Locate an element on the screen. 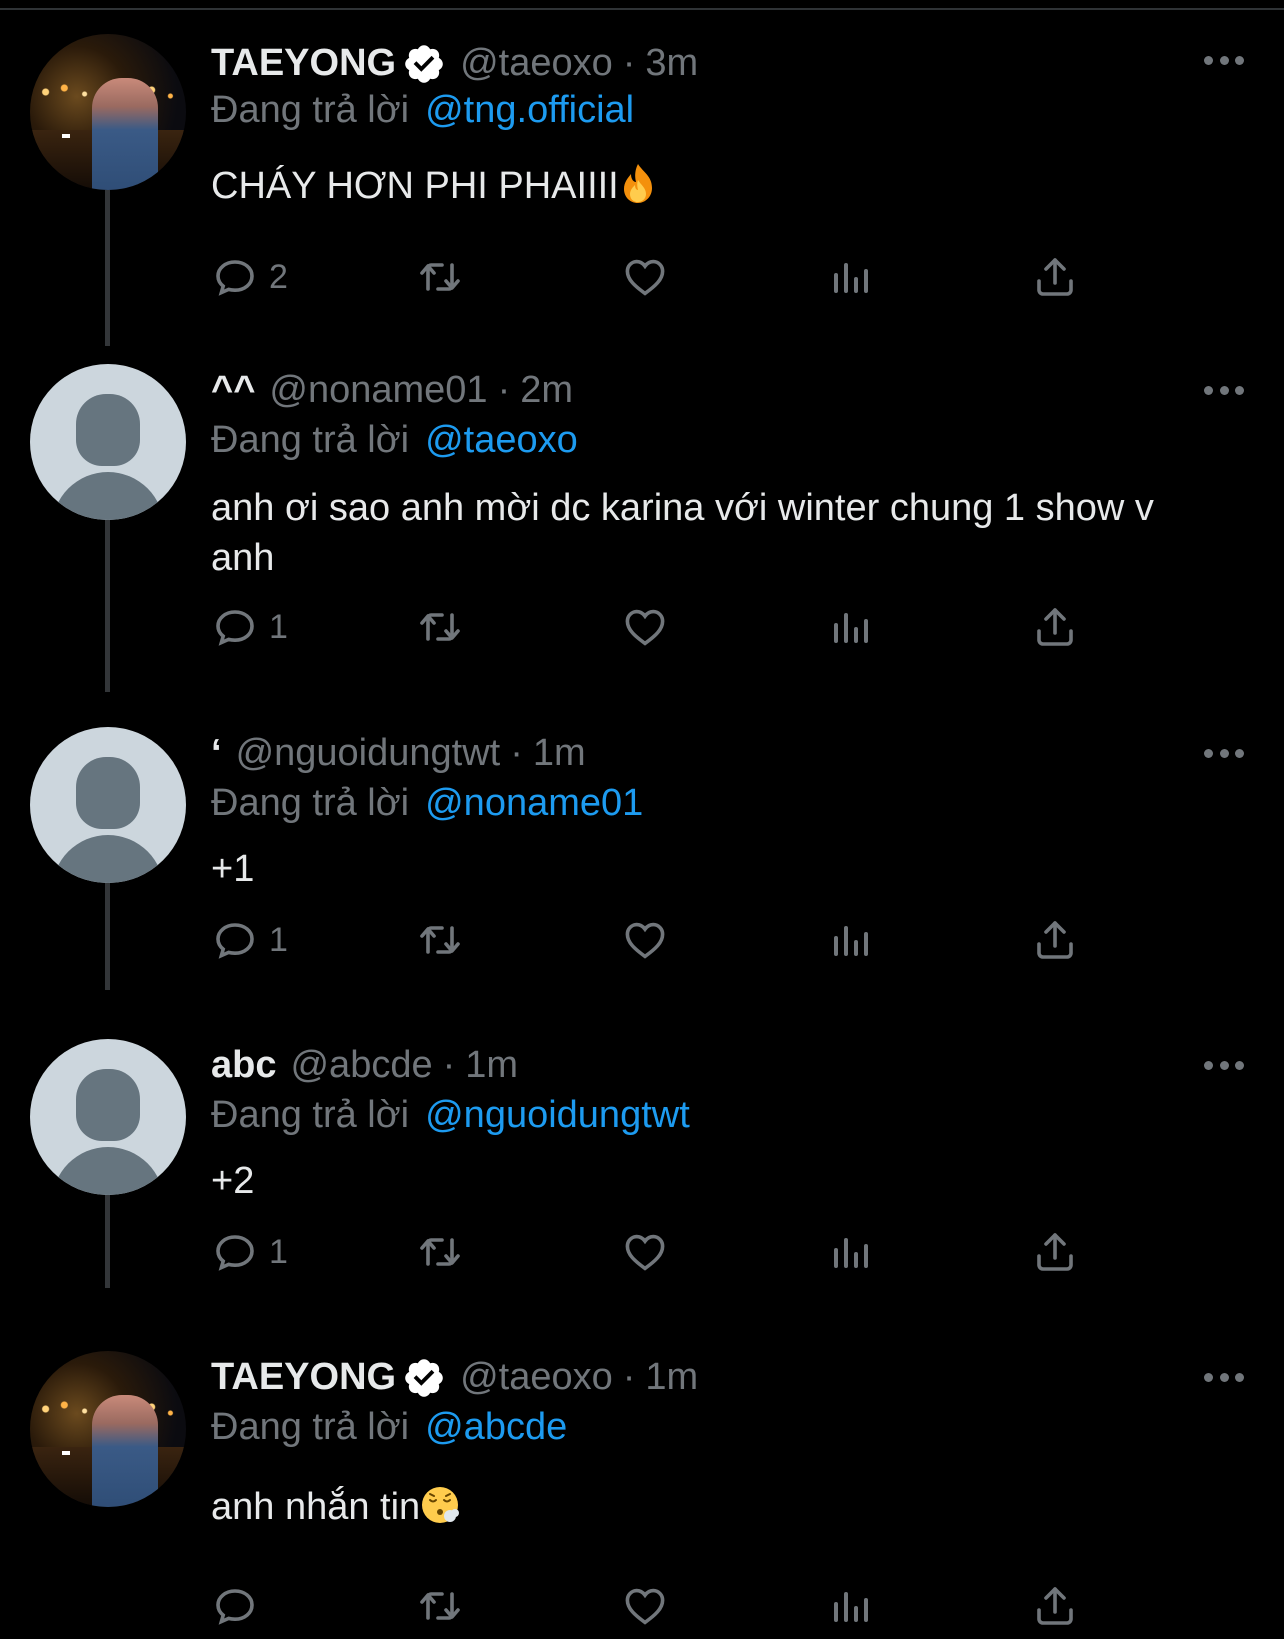  tweet-text-content: CHÁY HƠN PHI PHAIIII is located at coordinates (415, 186).